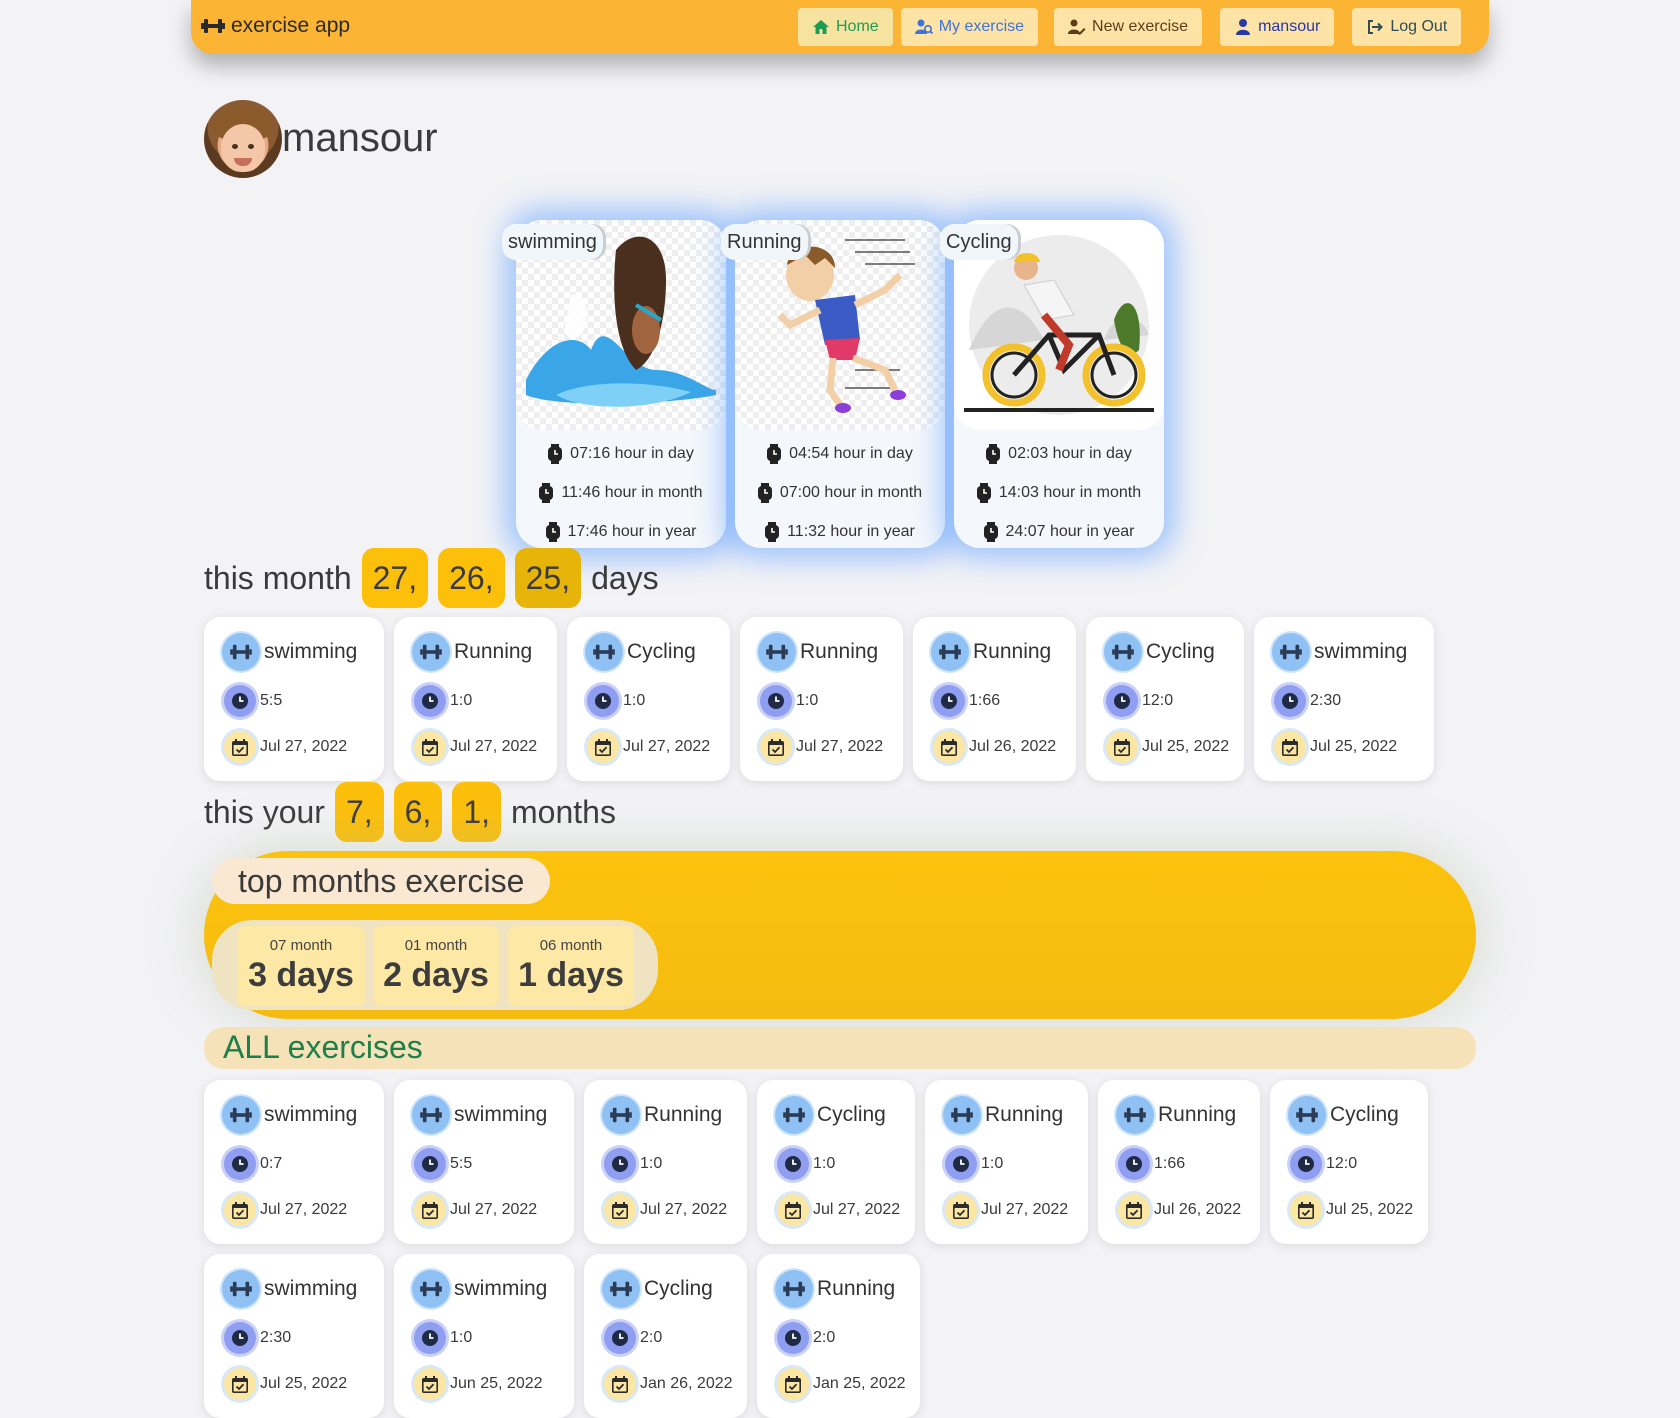  Describe the element at coordinates (665, 1336) in the screenshot. I see `exercise-card: Cycling 2:0 Jan 26, 2022` at that location.